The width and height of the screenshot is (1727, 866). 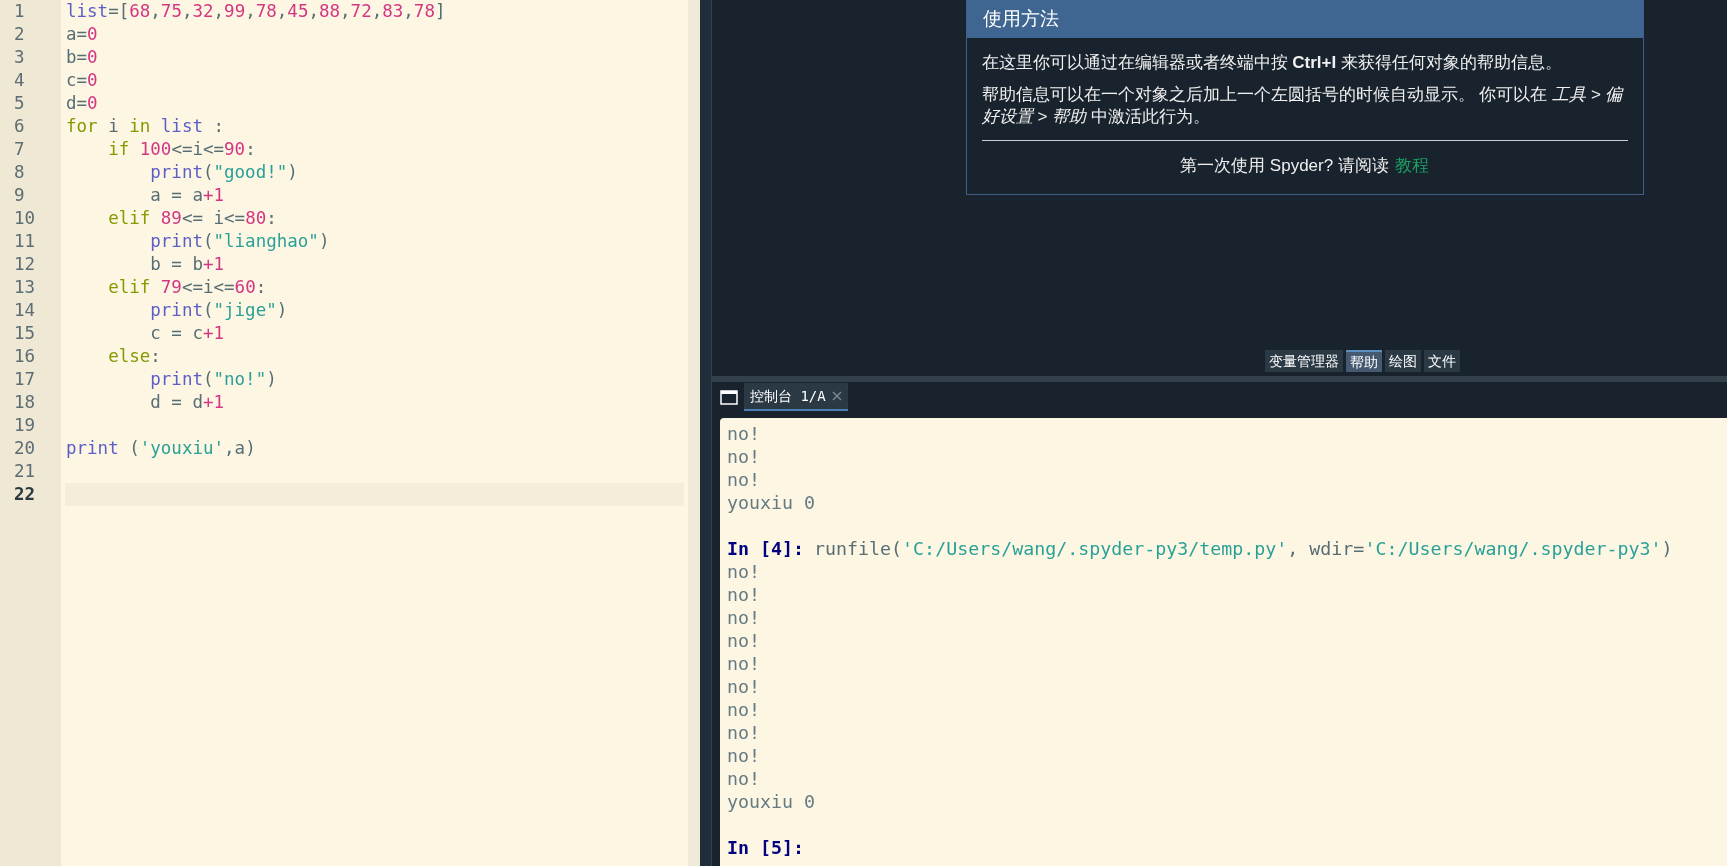 What do you see at coordinates (788, 396) in the screenshot?
I see `console-tab-label: 控制台 1/A` at bounding box center [788, 396].